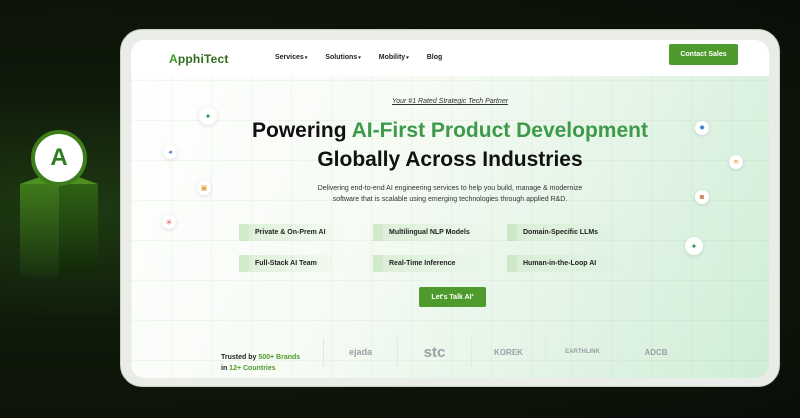  I want to click on brand-logo-initial: A, so click(173, 59).